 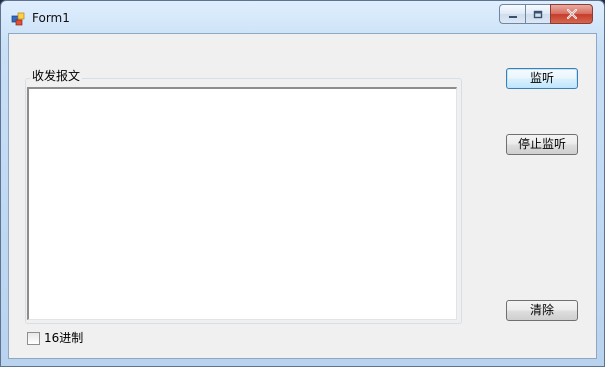 What do you see at coordinates (56, 76) in the screenshot?
I see `groupbox-label: 收发报文` at bounding box center [56, 76].